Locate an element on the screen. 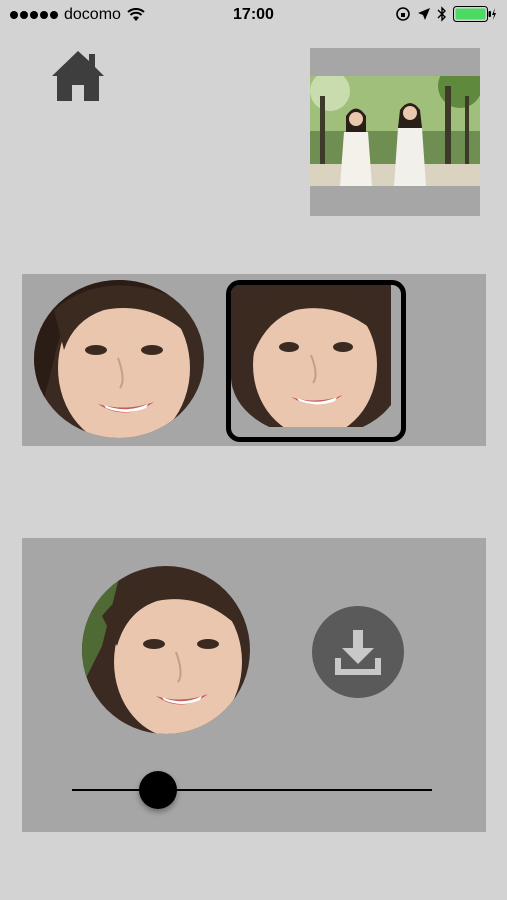  bluetooth-icon is located at coordinates (441, 14).